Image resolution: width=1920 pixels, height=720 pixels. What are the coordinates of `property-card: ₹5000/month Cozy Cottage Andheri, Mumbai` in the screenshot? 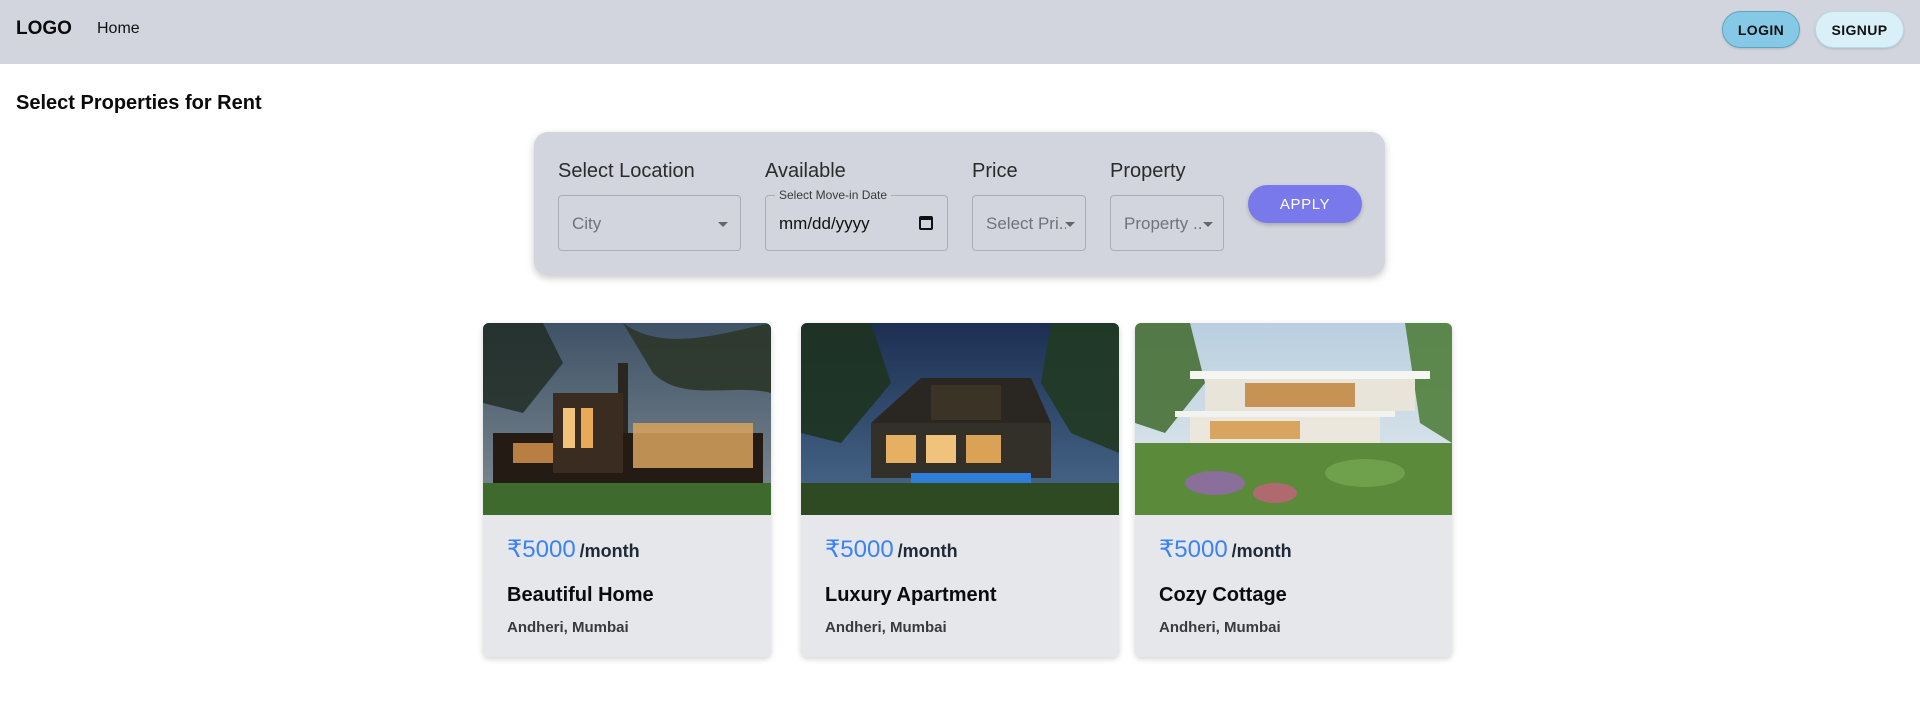 It's located at (1293, 490).